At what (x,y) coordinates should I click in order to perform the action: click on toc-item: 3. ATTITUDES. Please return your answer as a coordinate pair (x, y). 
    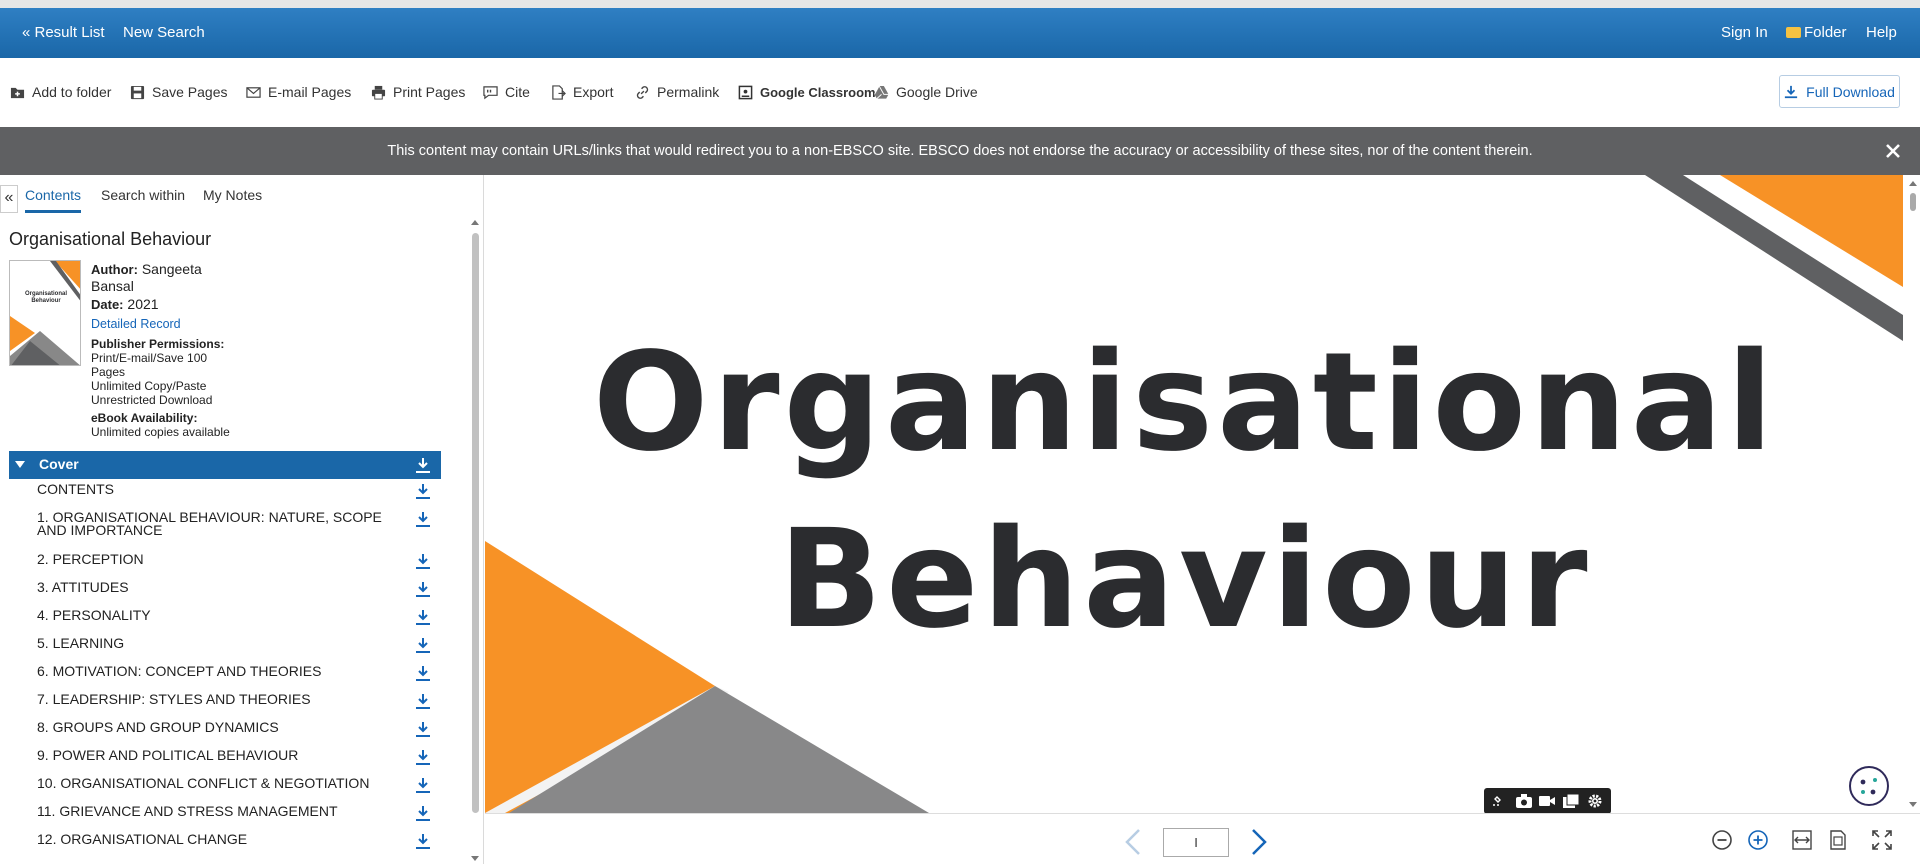
    Looking at the image, I should click on (225, 591).